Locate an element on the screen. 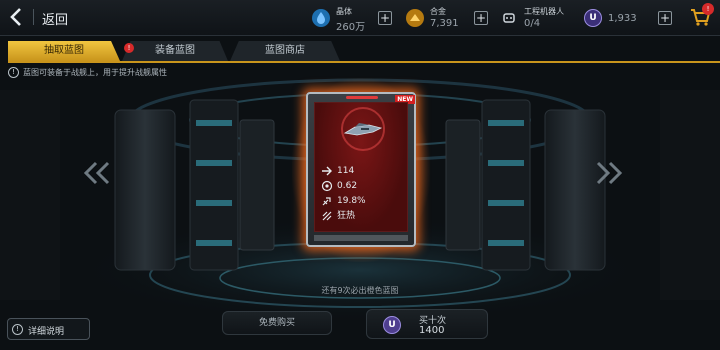 Image resolution: width=720 pixels, height=350 pixels. add-crystal-button: + is located at coordinates (385, 18).